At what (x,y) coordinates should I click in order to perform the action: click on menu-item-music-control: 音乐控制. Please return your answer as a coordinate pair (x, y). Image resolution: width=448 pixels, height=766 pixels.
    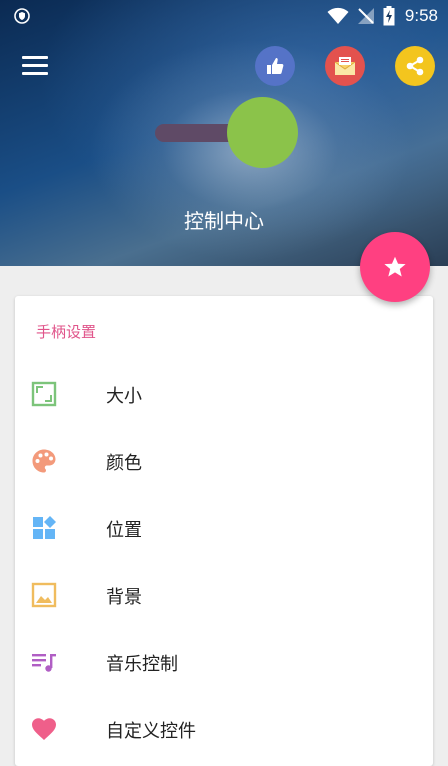
    Looking at the image, I should click on (224, 662).